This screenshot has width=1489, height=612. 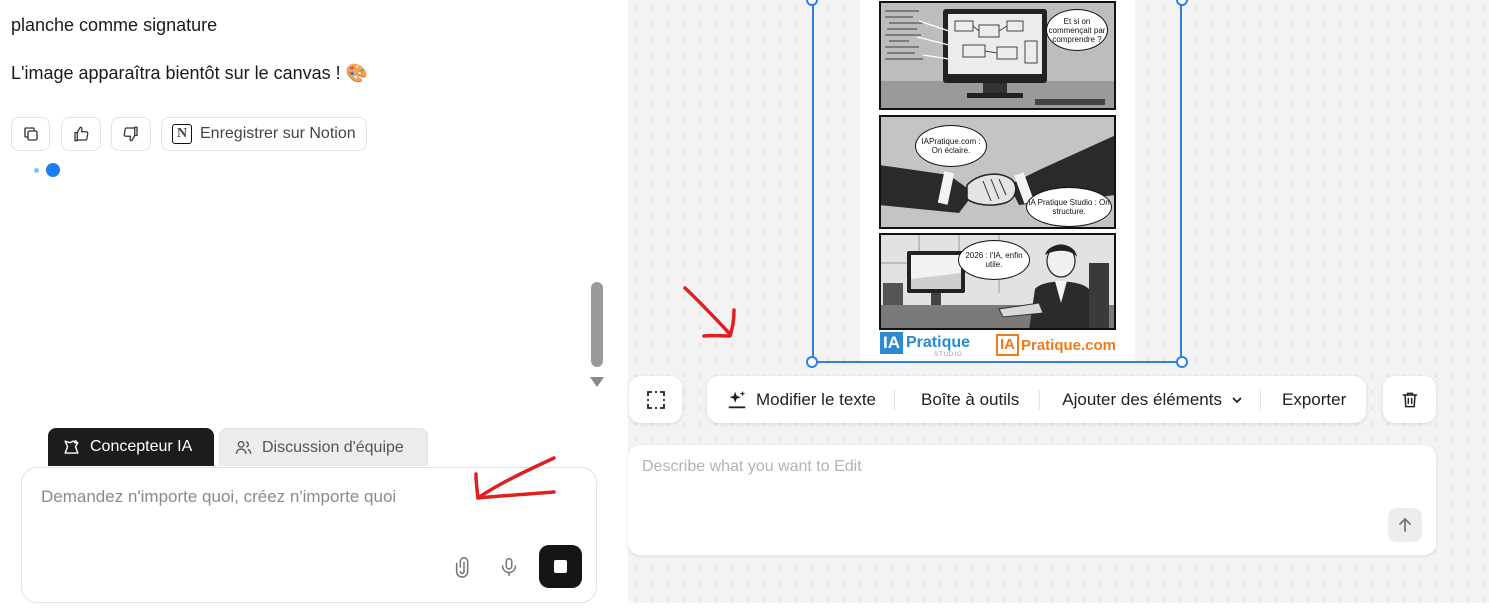 I want to click on microphone-icon, so click(x=509, y=567).